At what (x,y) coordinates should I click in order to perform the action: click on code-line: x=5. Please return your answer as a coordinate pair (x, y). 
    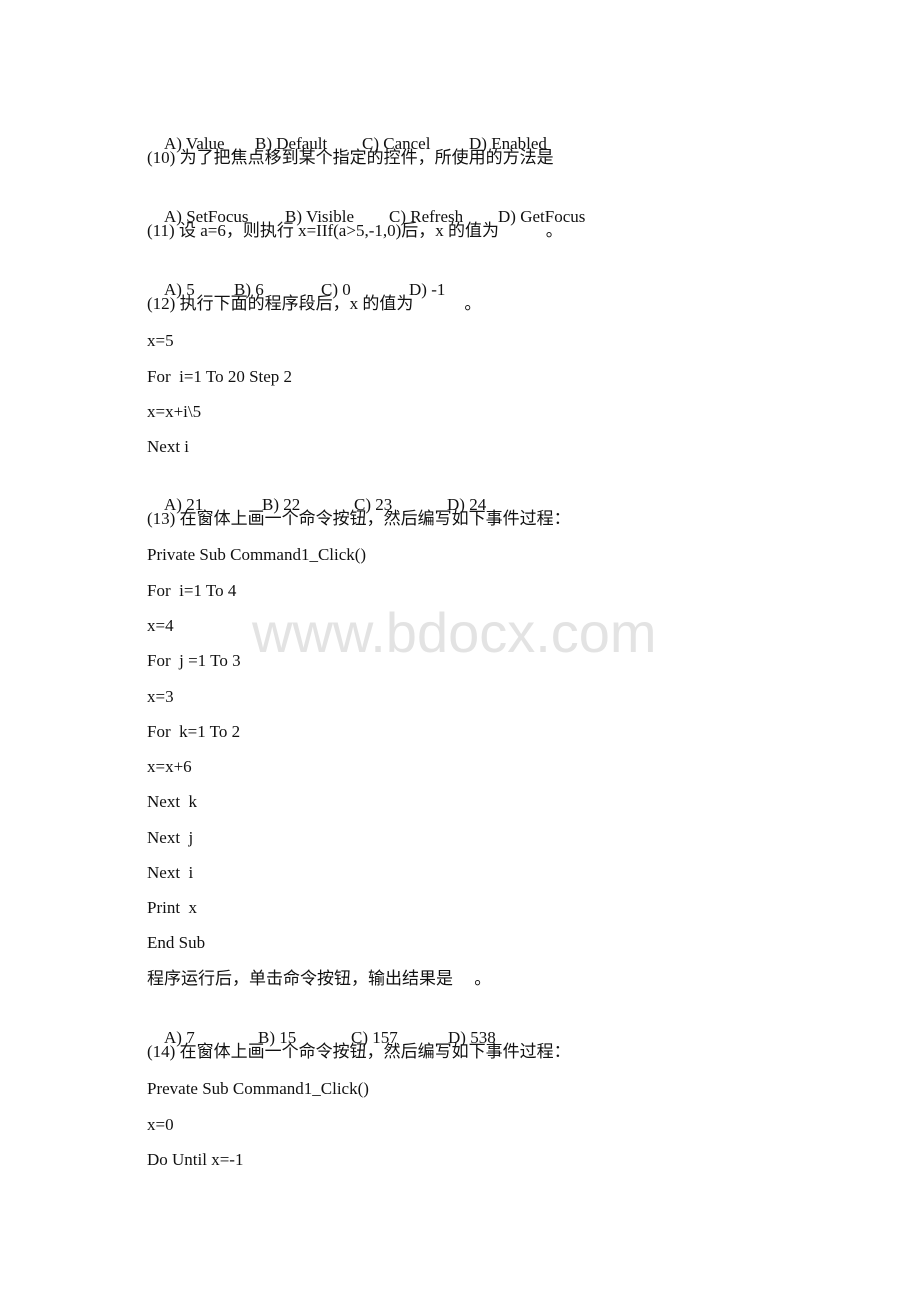
    Looking at the image, I should click on (160, 340).